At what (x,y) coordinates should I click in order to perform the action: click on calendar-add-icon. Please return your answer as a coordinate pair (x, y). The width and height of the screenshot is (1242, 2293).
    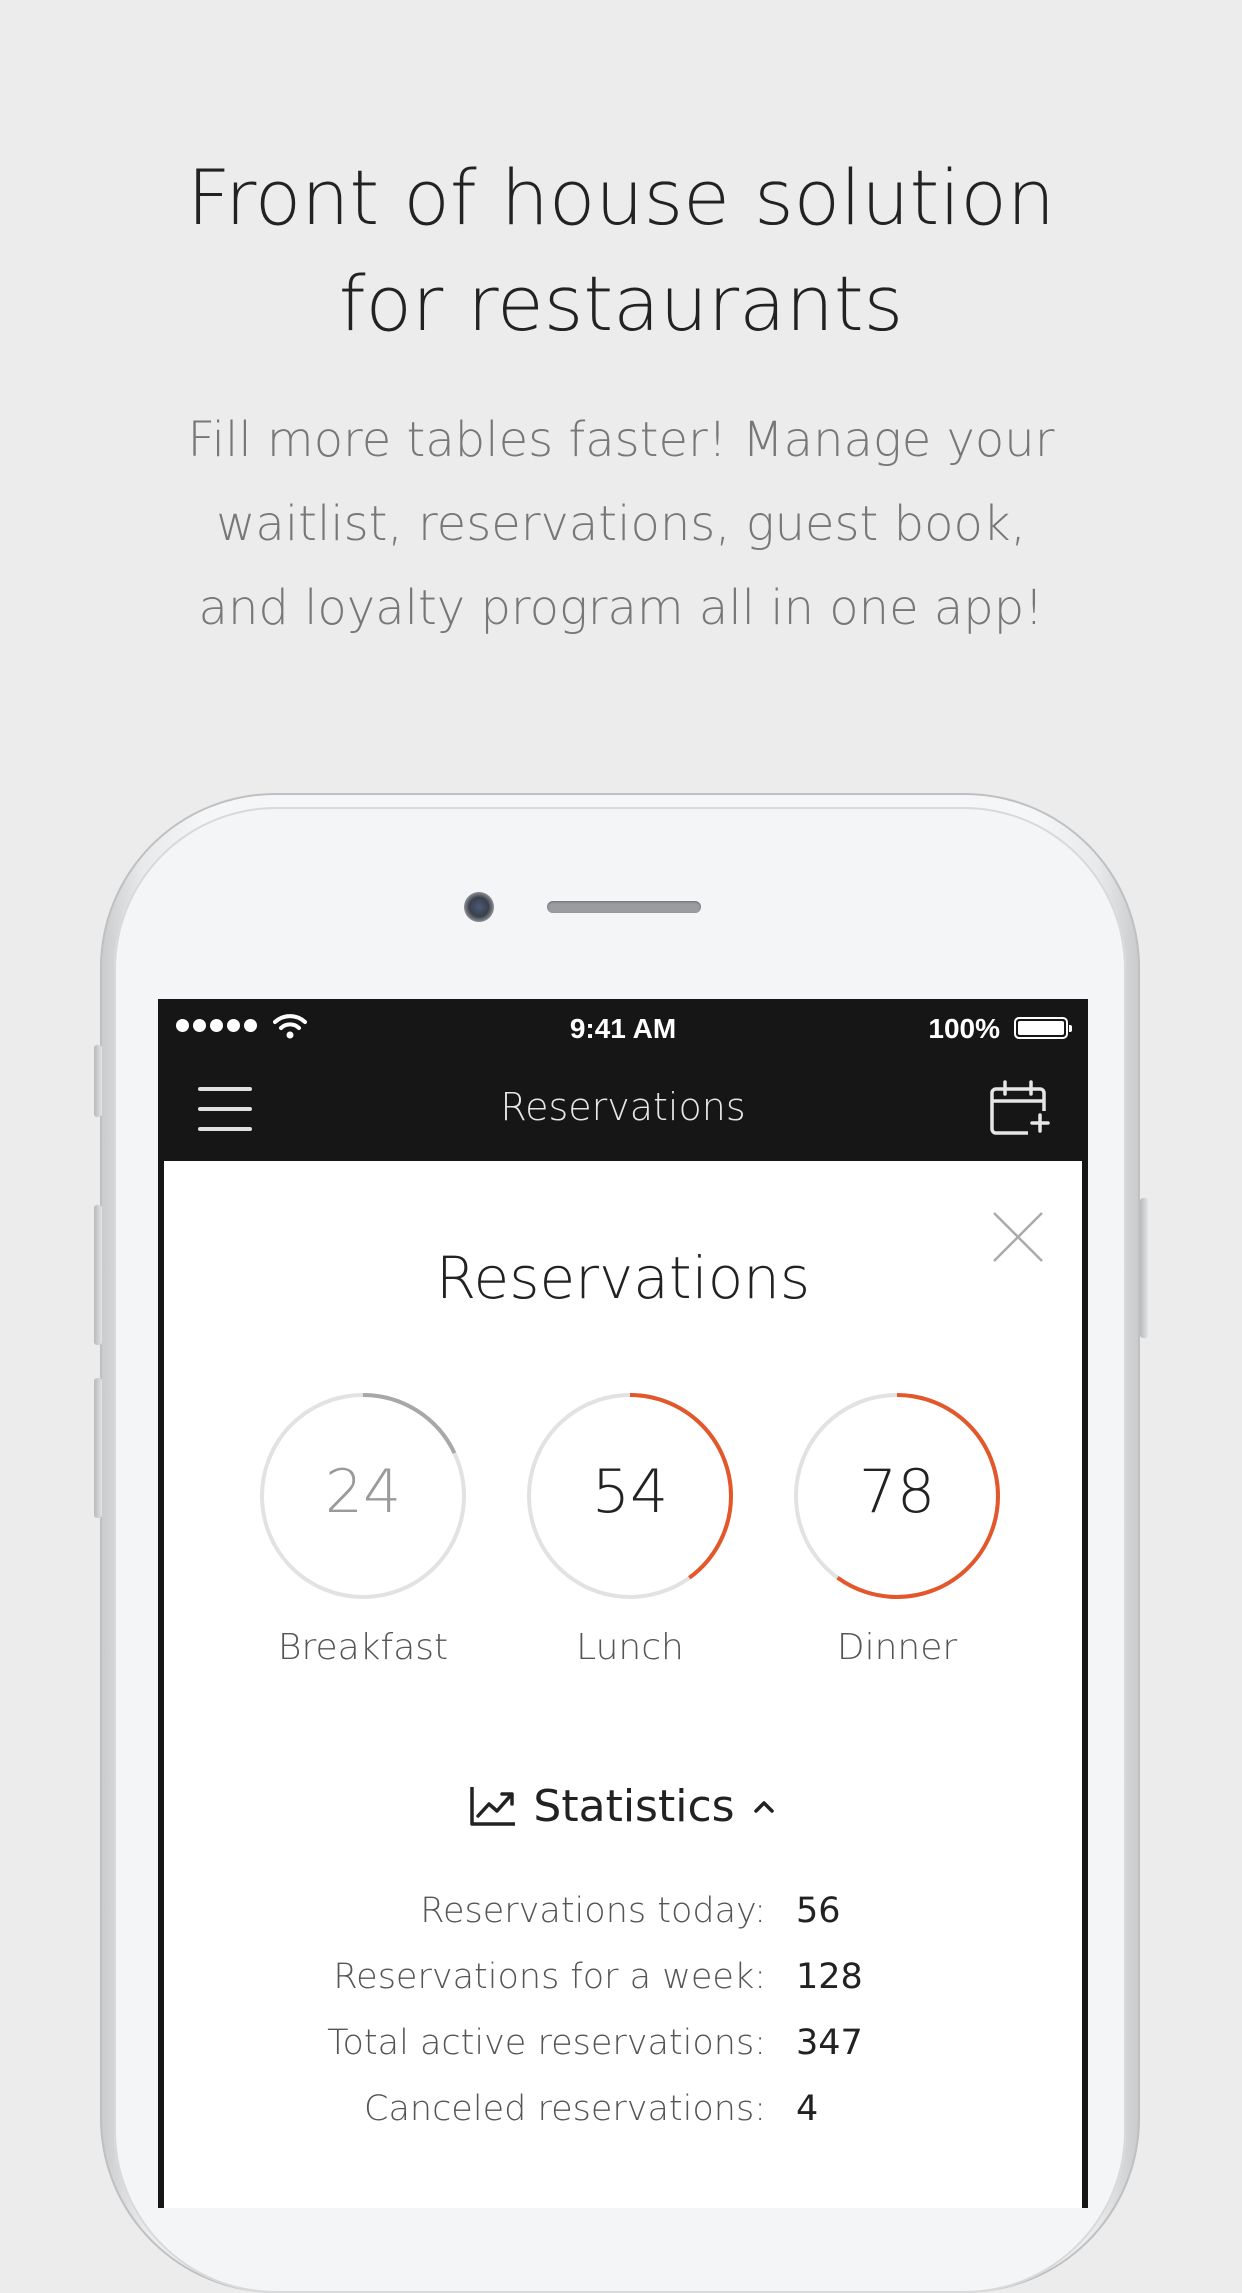
    Looking at the image, I should click on (1020, 1109).